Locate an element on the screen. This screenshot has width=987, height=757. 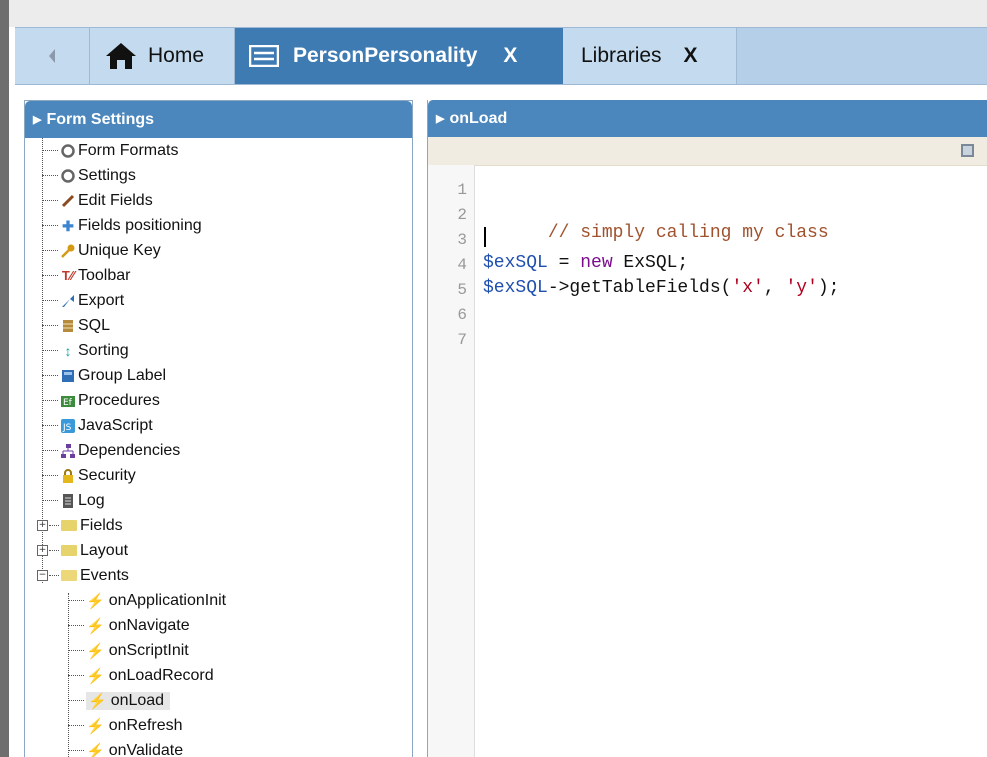
tree-item-dependencies: Dependencies is located at coordinates (111, 450).